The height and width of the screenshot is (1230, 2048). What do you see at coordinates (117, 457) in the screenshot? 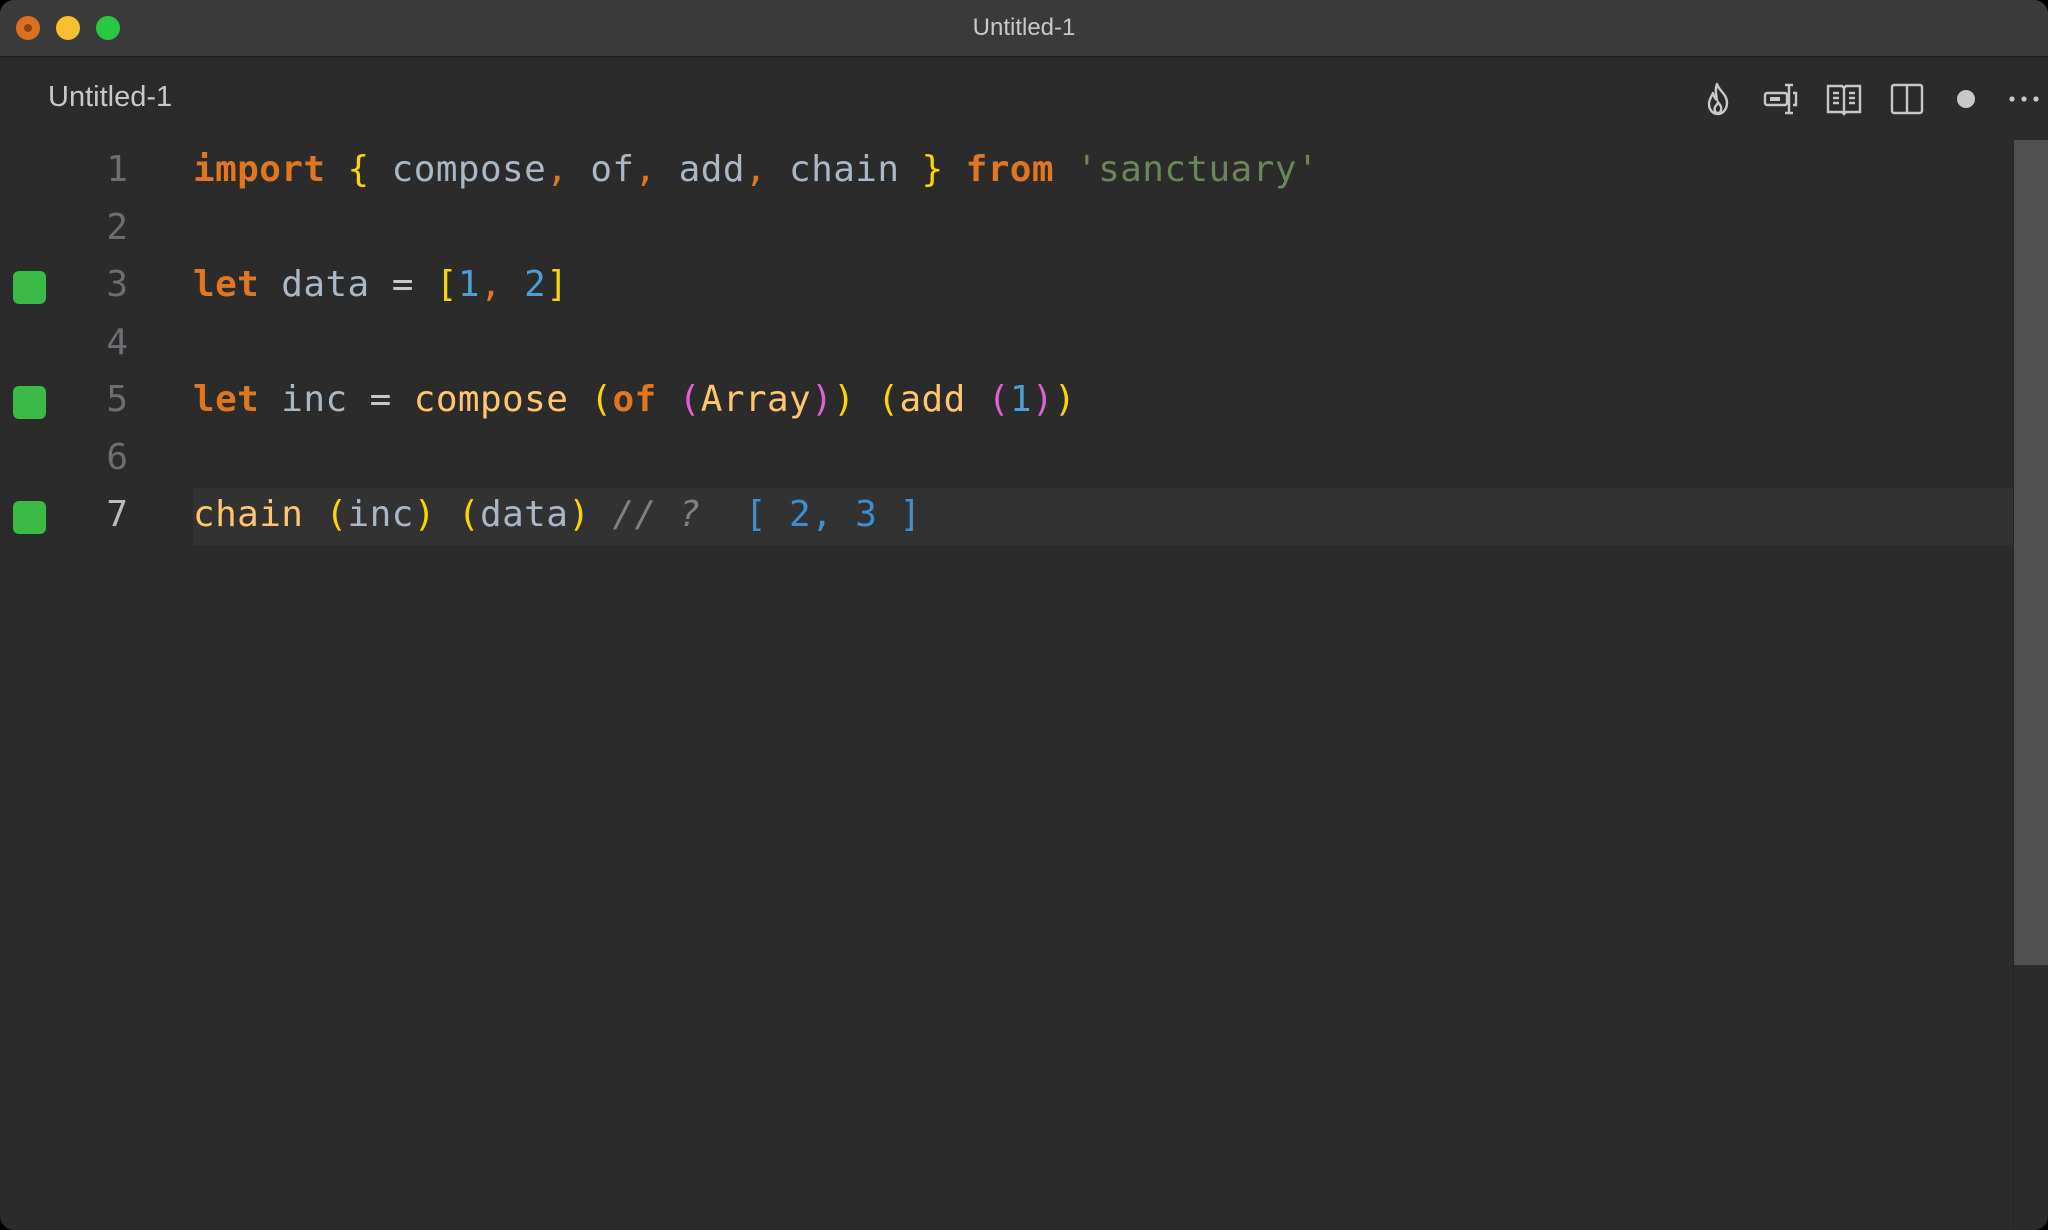
I see `line-number: 6` at bounding box center [117, 457].